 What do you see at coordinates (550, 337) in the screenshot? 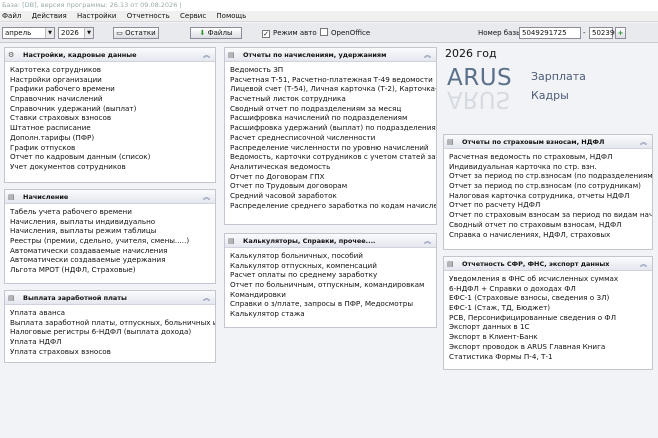
I see `list-item: Экспорт в Клиент-Банк` at bounding box center [550, 337].